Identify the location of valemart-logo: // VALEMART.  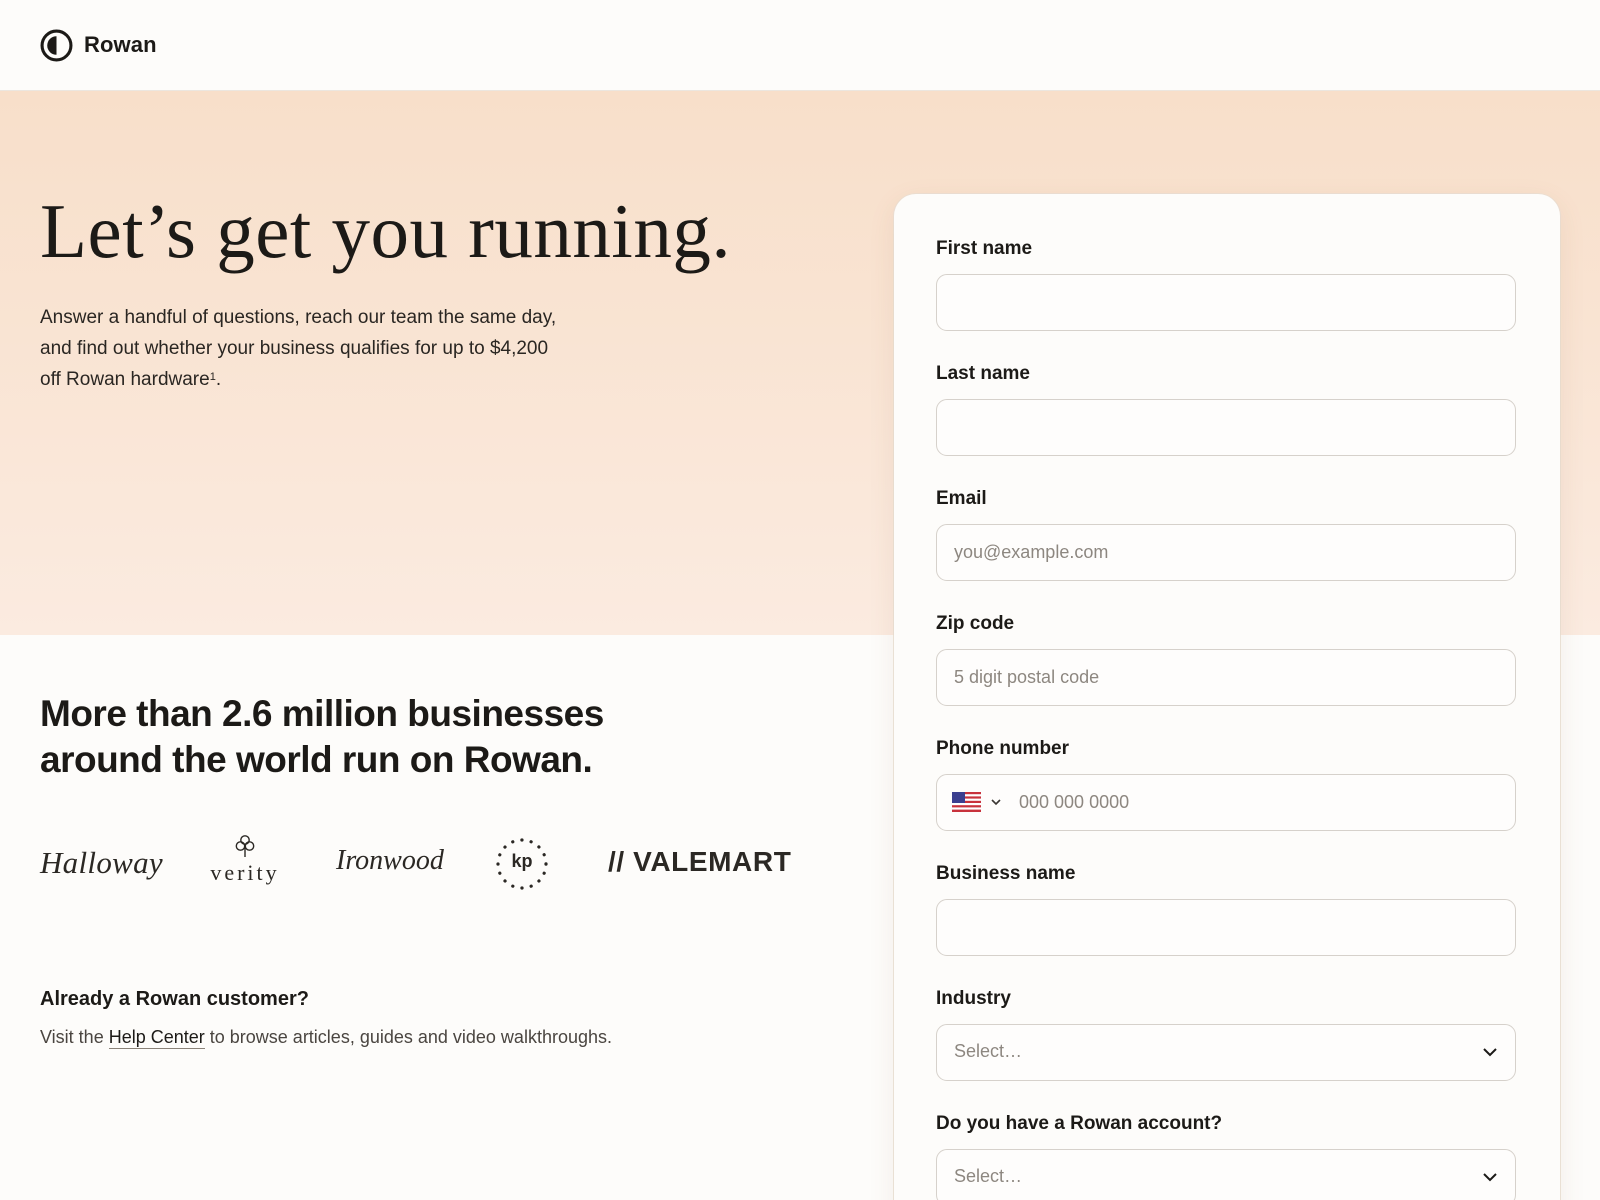
(700, 861).